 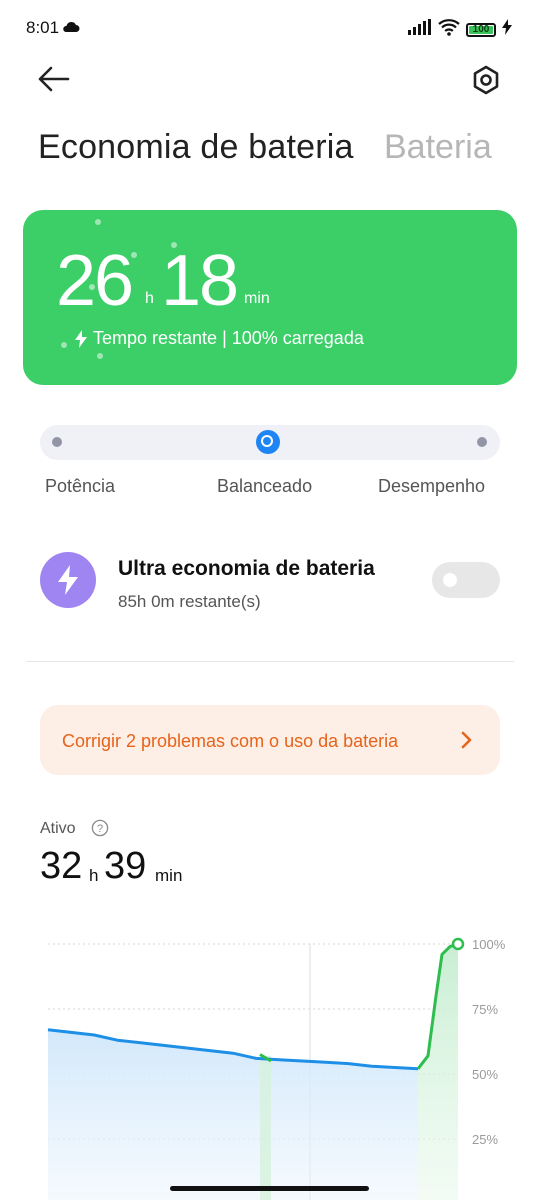 What do you see at coordinates (196, 147) in the screenshot?
I see `page-title: Economia de bateria` at bounding box center [196, 147].